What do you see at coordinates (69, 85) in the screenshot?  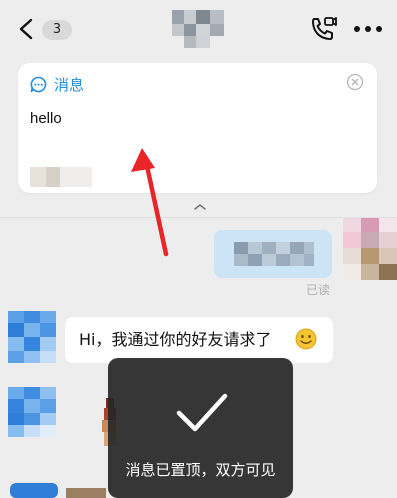 I see `pinned-header-label: 消息` at bounding box center [69, 85].